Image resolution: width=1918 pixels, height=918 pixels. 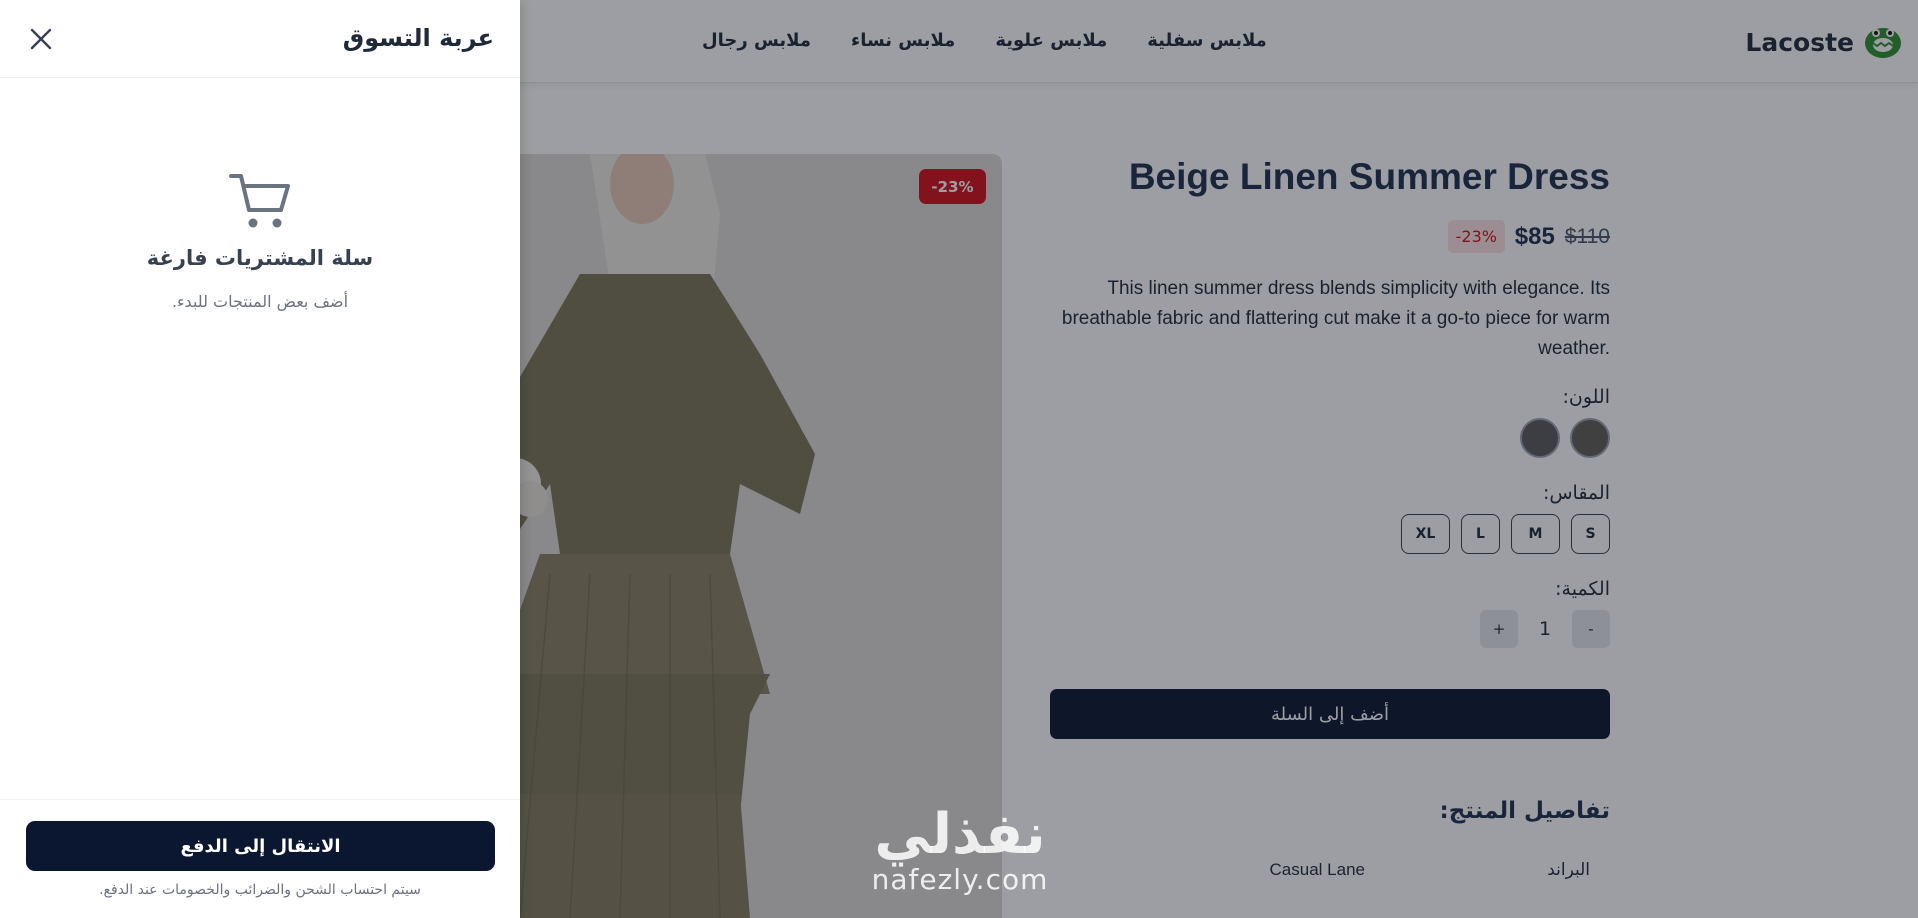 I want to click on close-icon, so click(x=41, y=39).